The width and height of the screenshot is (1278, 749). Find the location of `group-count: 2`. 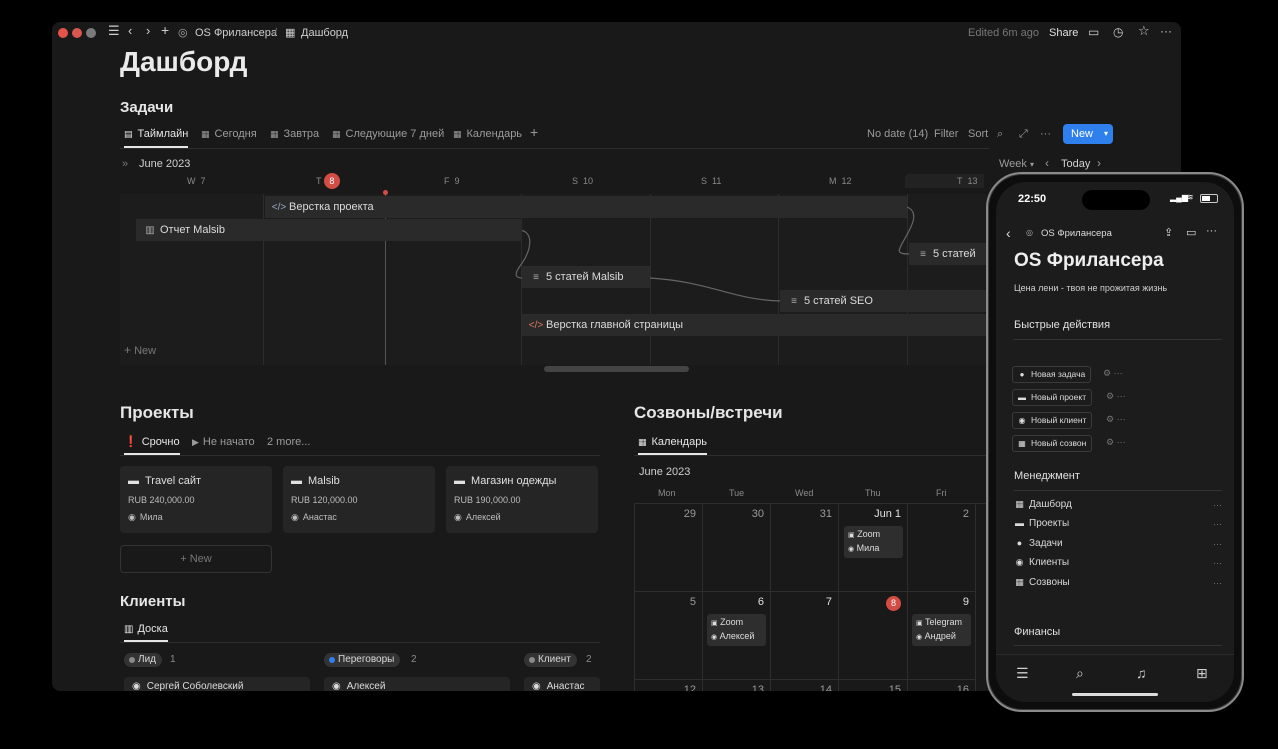

group-count: 2 is located at coordinates (414, 659).